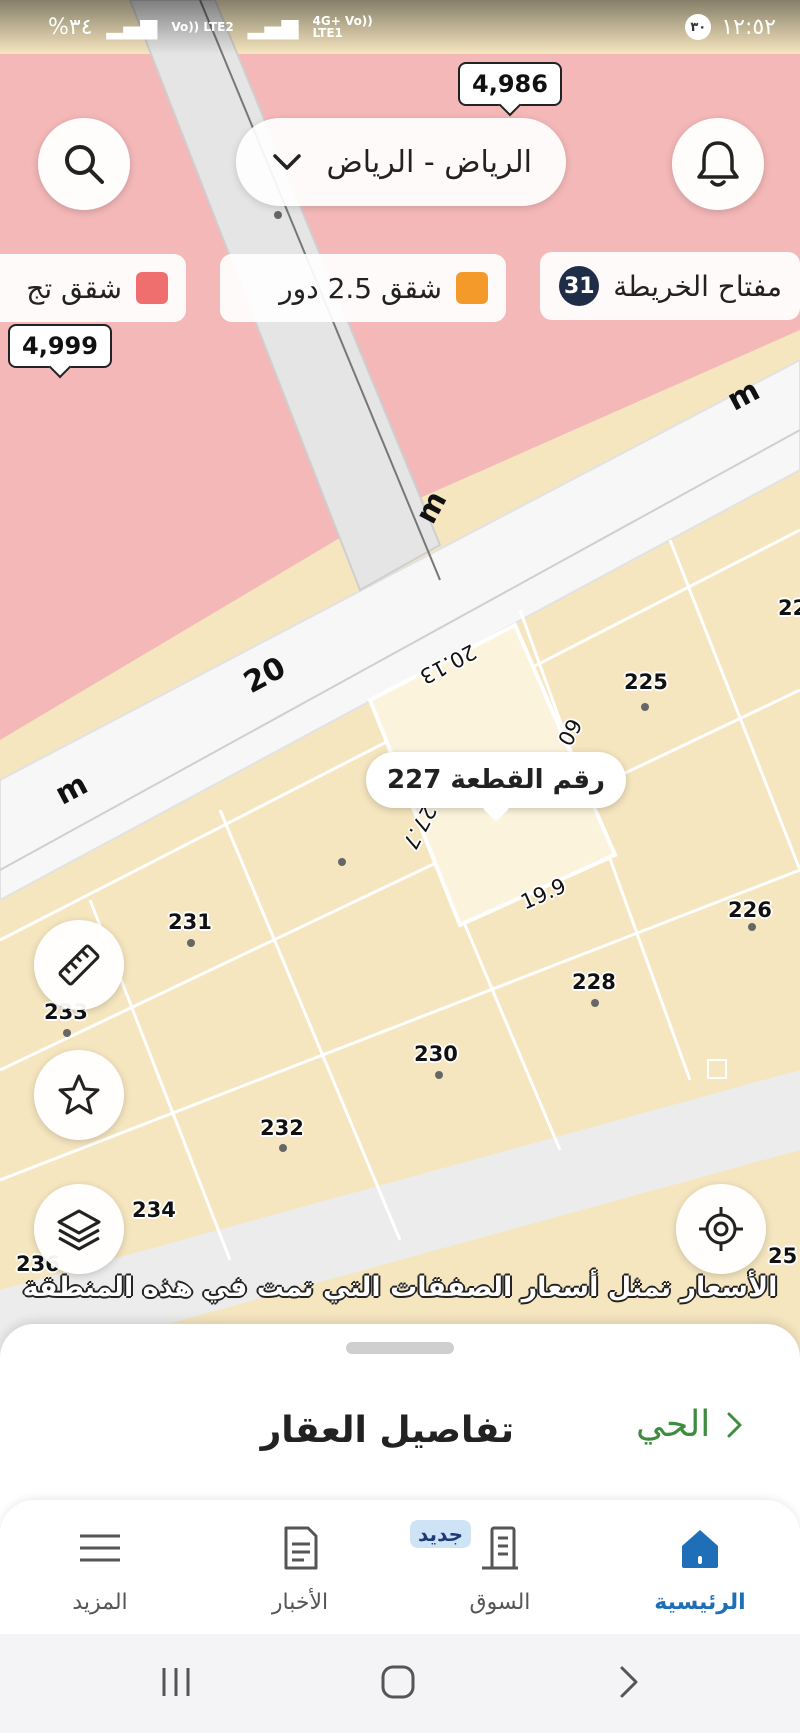 The height and width of the screenshot is (1733, 800). What do you see at coordinates (734, 1424) in the screenshot?
I see `chevron-left-icon` at bounding box center [734, 1424].